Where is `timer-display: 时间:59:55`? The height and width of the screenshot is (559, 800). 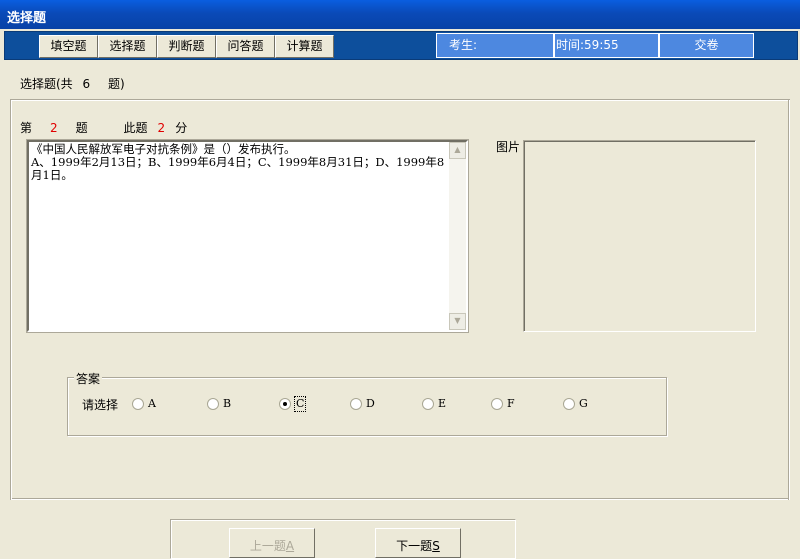
timer-display: 时间:59:55 is located at coordinates (606, 45).